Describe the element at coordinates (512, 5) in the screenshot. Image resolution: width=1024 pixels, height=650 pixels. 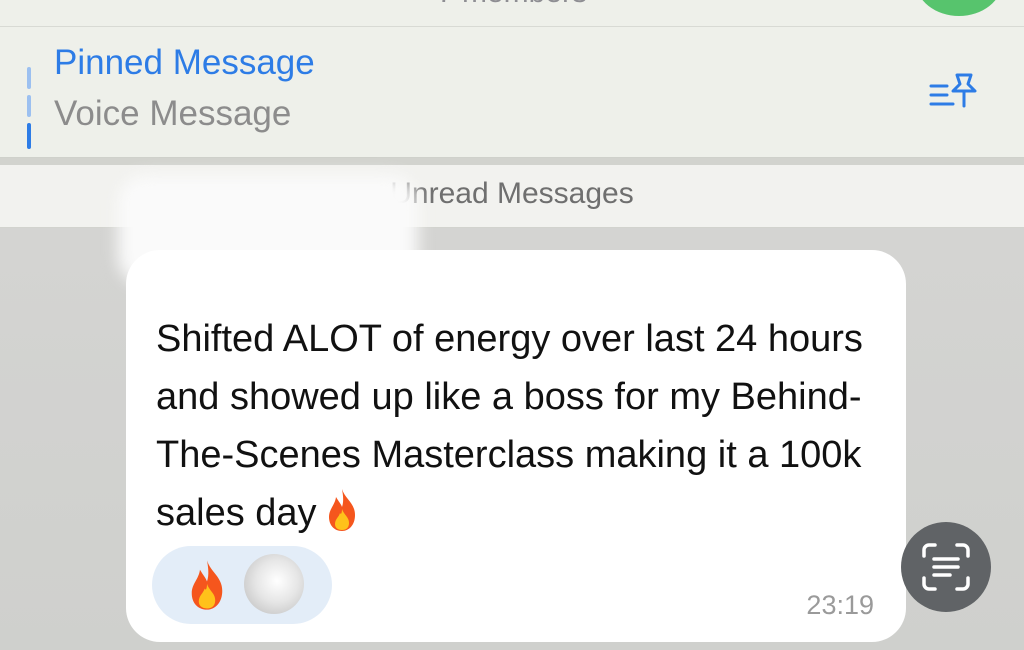
I see `member-count: 7 members` at that location.